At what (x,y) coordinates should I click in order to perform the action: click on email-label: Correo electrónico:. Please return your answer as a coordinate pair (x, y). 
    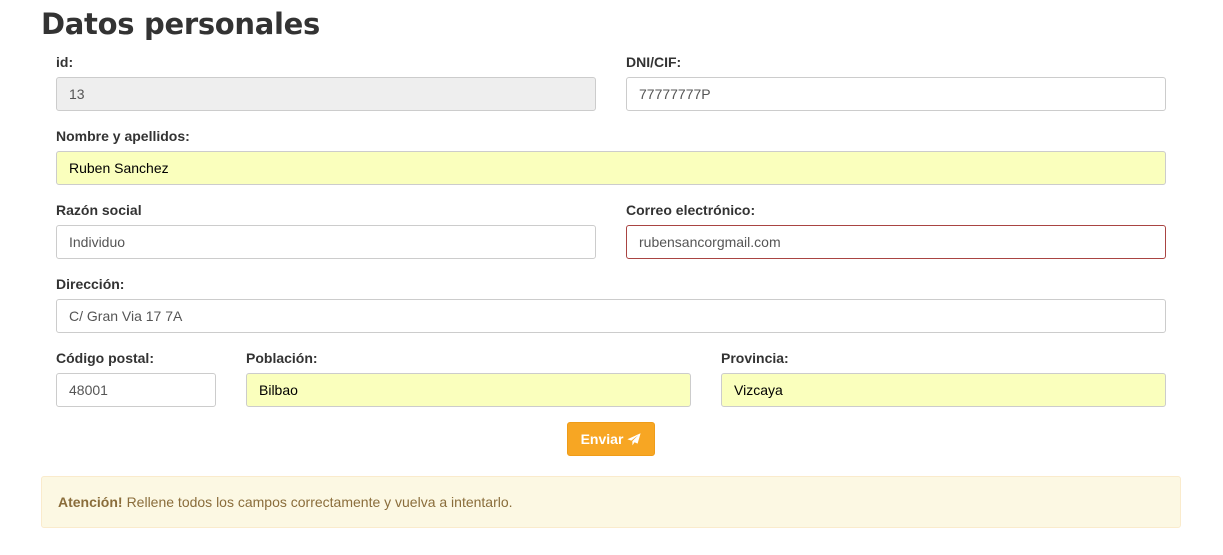
    Looking at the image, I should click on (691, 210).